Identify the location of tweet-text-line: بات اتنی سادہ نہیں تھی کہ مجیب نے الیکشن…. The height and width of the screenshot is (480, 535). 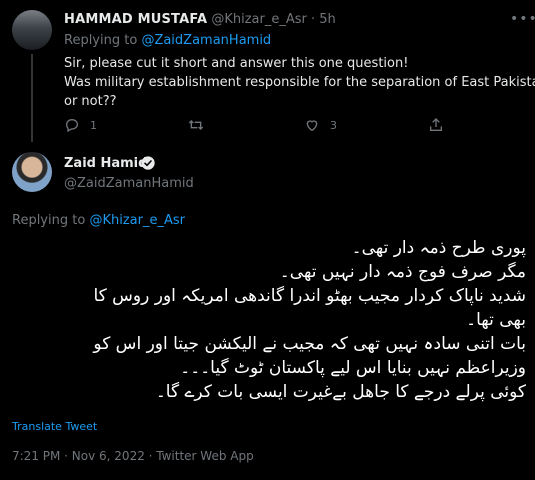
(309, 344).